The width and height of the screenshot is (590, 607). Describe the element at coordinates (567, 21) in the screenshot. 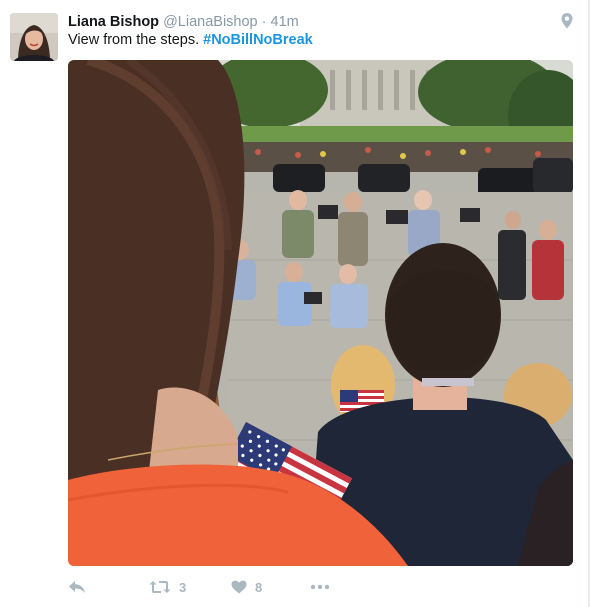

I see `location-pin-icon` at that location.